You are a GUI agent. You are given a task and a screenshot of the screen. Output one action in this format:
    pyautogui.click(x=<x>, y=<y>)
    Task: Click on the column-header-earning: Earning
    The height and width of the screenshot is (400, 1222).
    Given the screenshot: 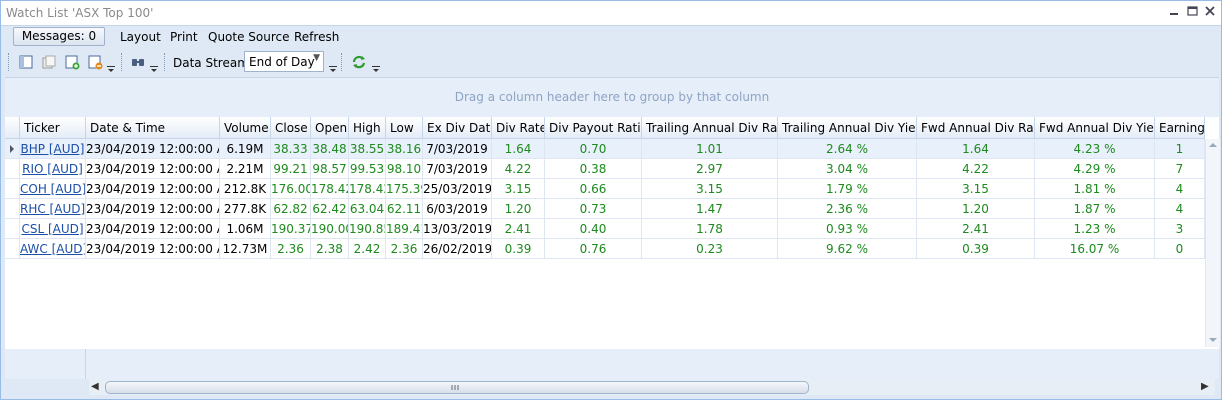 What is the action you would take?
    pyautogui.click(x=1180, y=128)
    